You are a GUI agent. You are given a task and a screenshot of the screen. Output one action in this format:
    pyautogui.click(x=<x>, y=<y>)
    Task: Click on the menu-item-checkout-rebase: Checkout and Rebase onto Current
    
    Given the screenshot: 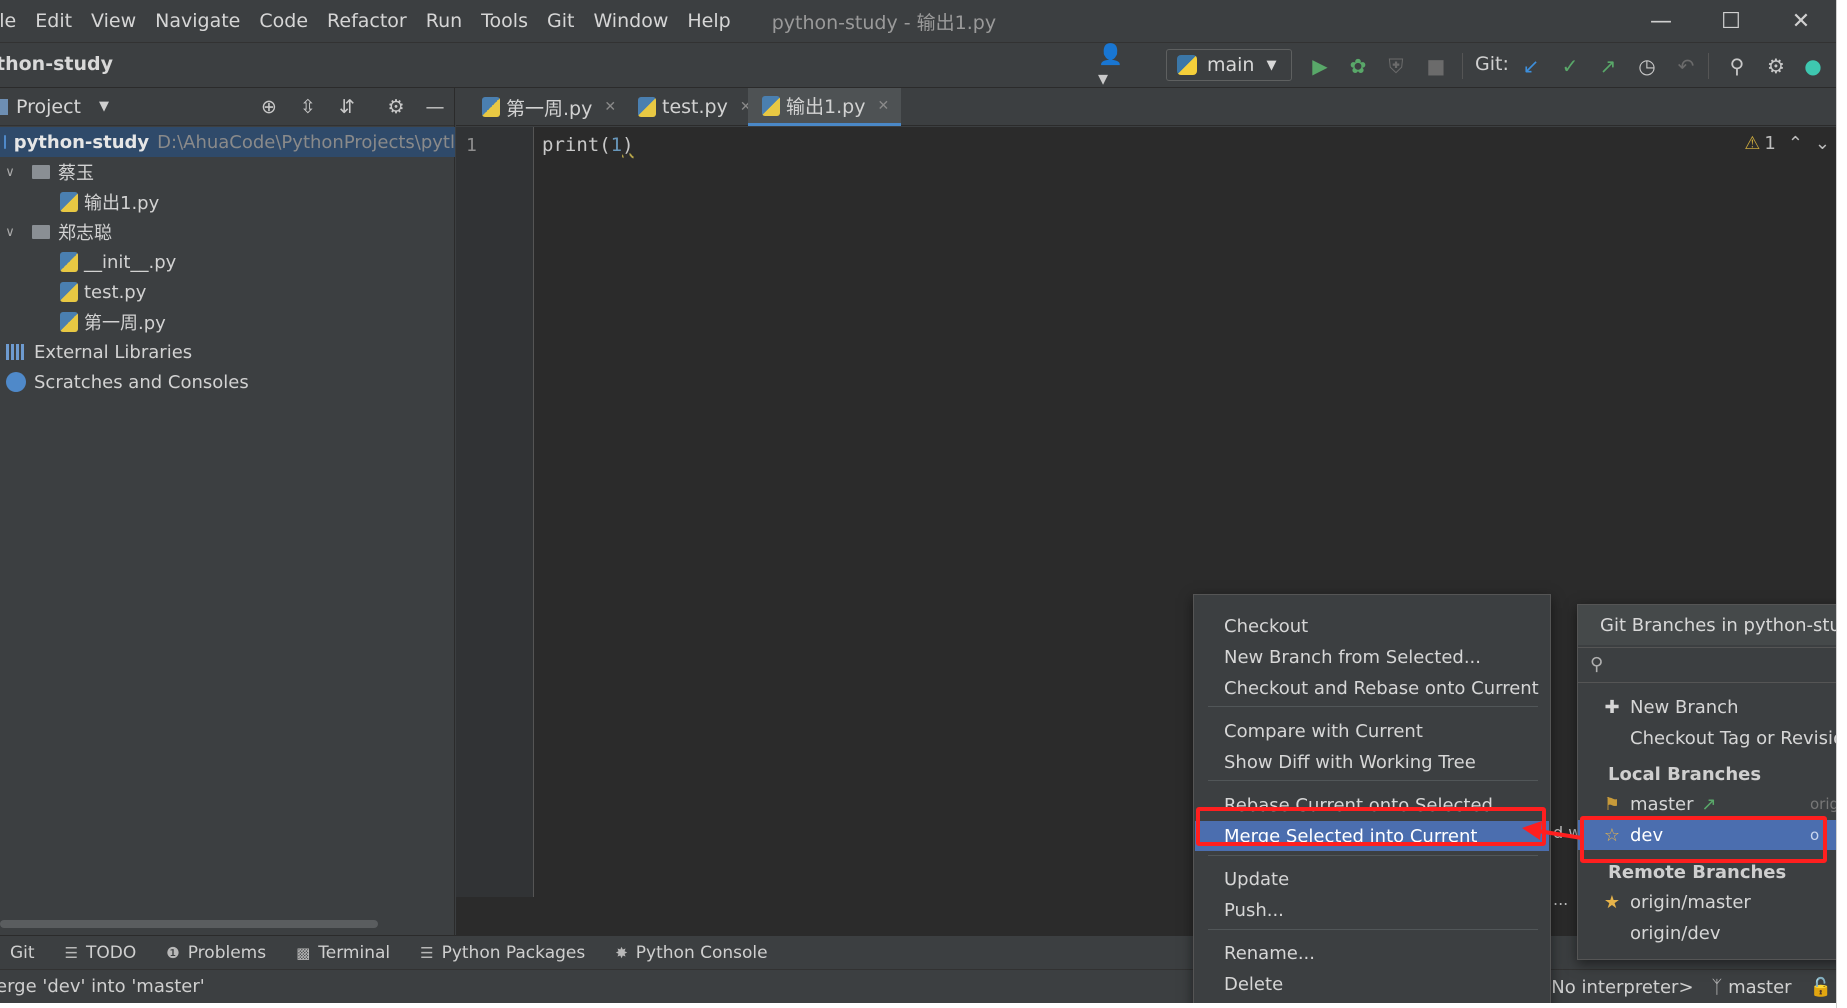 What is the action you would take?
    pyautogui.click(x=1372, y=688)
    